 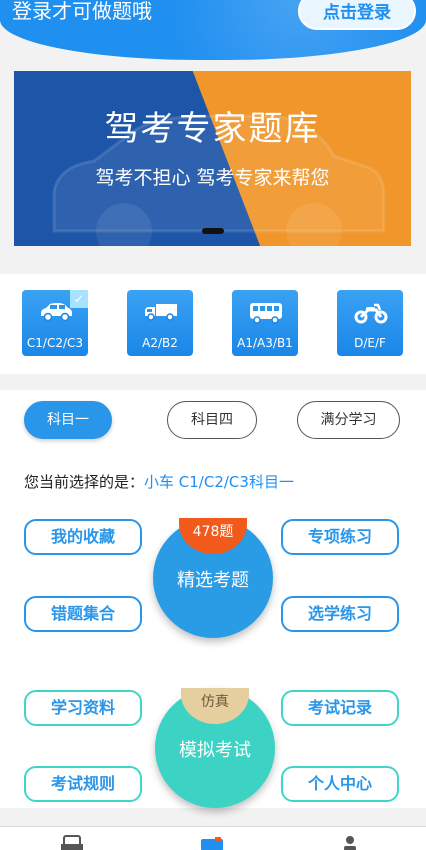 I want to click on bottom-tab-bar, so click(x=213, y=838).